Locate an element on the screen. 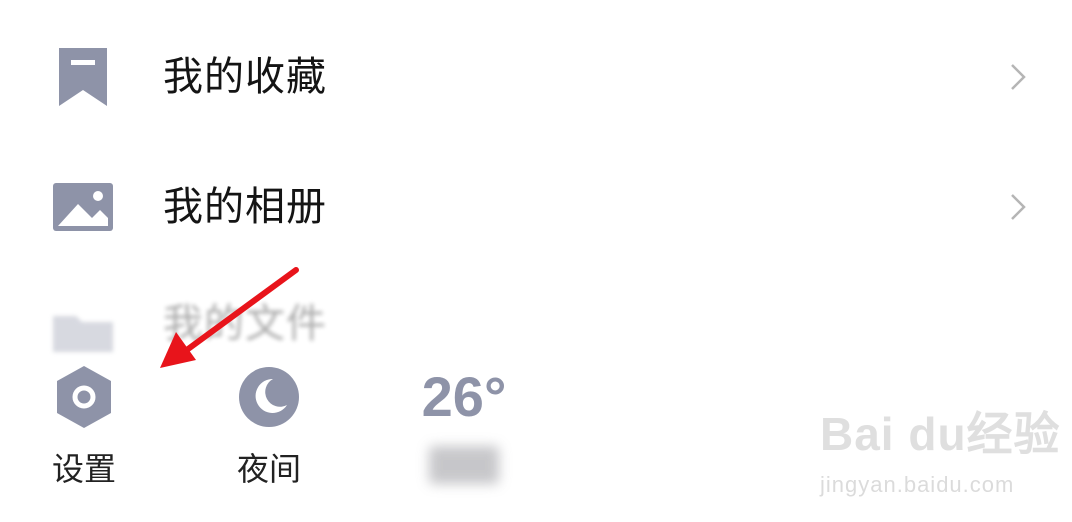 The width and height of the screenshot is (1072, 522). weather-widget: 26° is located at coordinates (464, 434).